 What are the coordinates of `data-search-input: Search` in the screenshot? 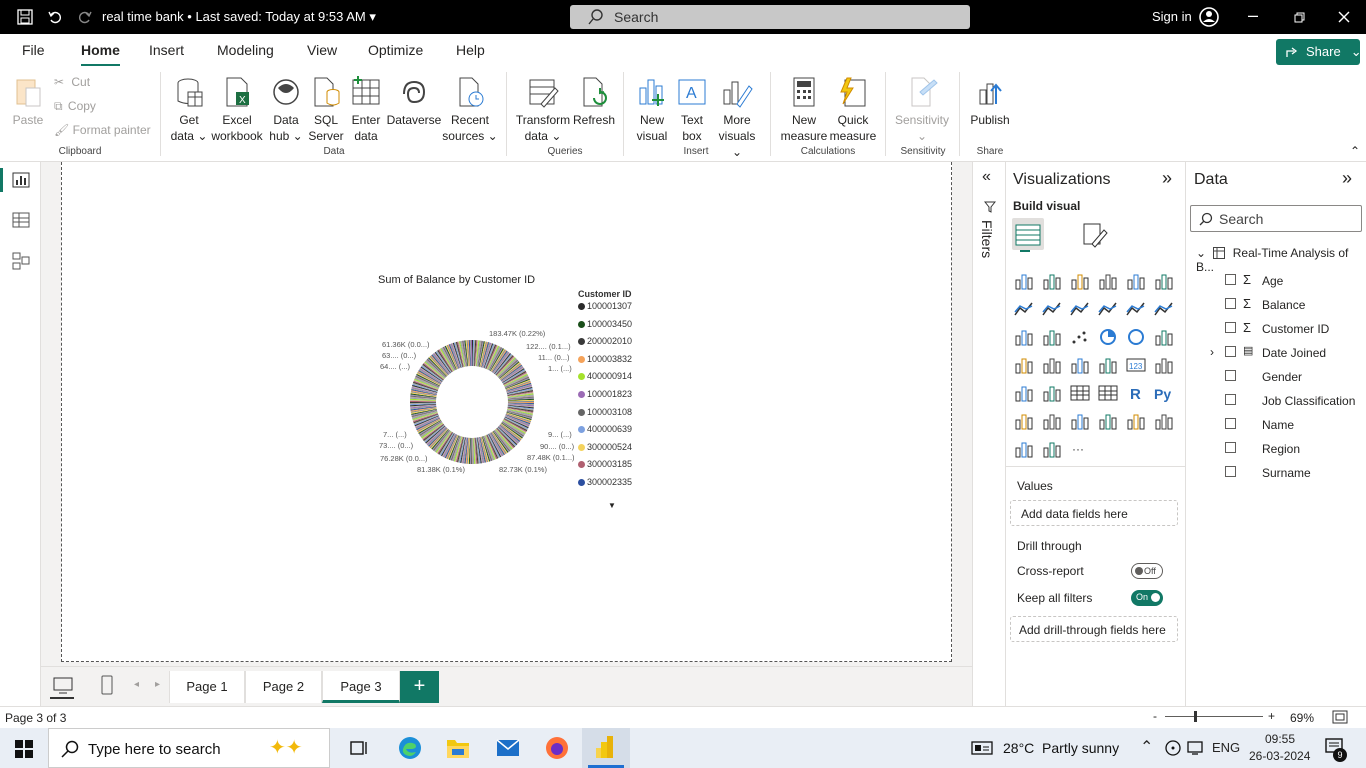 It's located at (1276, 218).